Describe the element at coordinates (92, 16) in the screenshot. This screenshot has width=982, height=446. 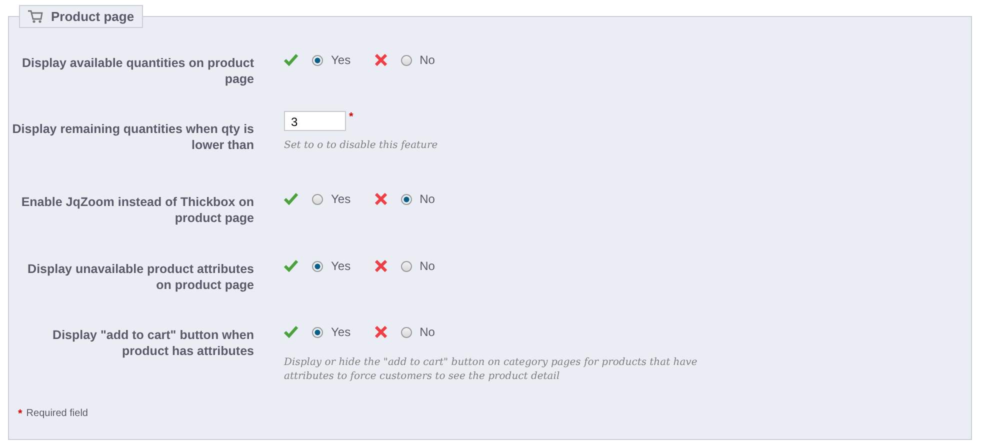
I see `panel-title: Product page` at that location.